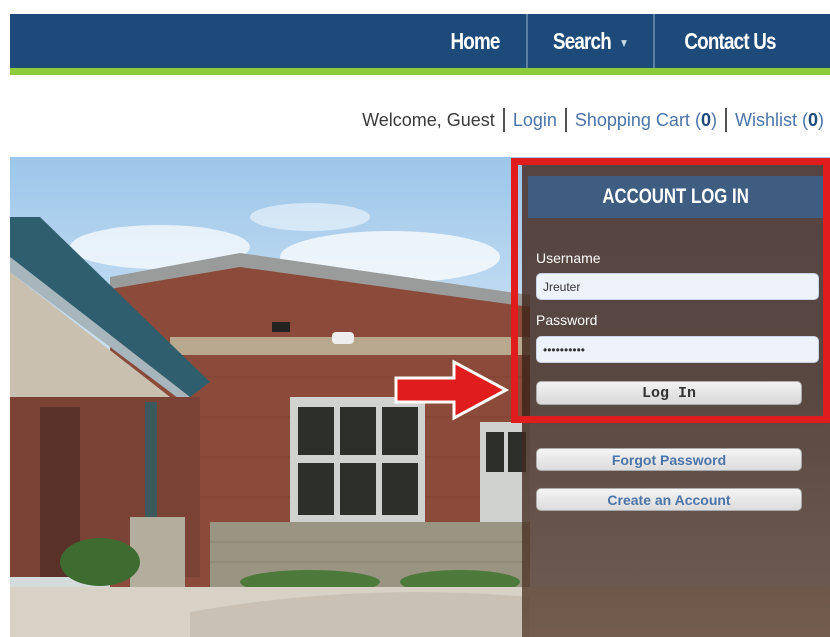 Image resolution: width=830 pixels, height=637 pixels. Describe the element at coordinates (428, 119) in the screenshot. I see `welcome-text: Welcome, Guest` at that location.